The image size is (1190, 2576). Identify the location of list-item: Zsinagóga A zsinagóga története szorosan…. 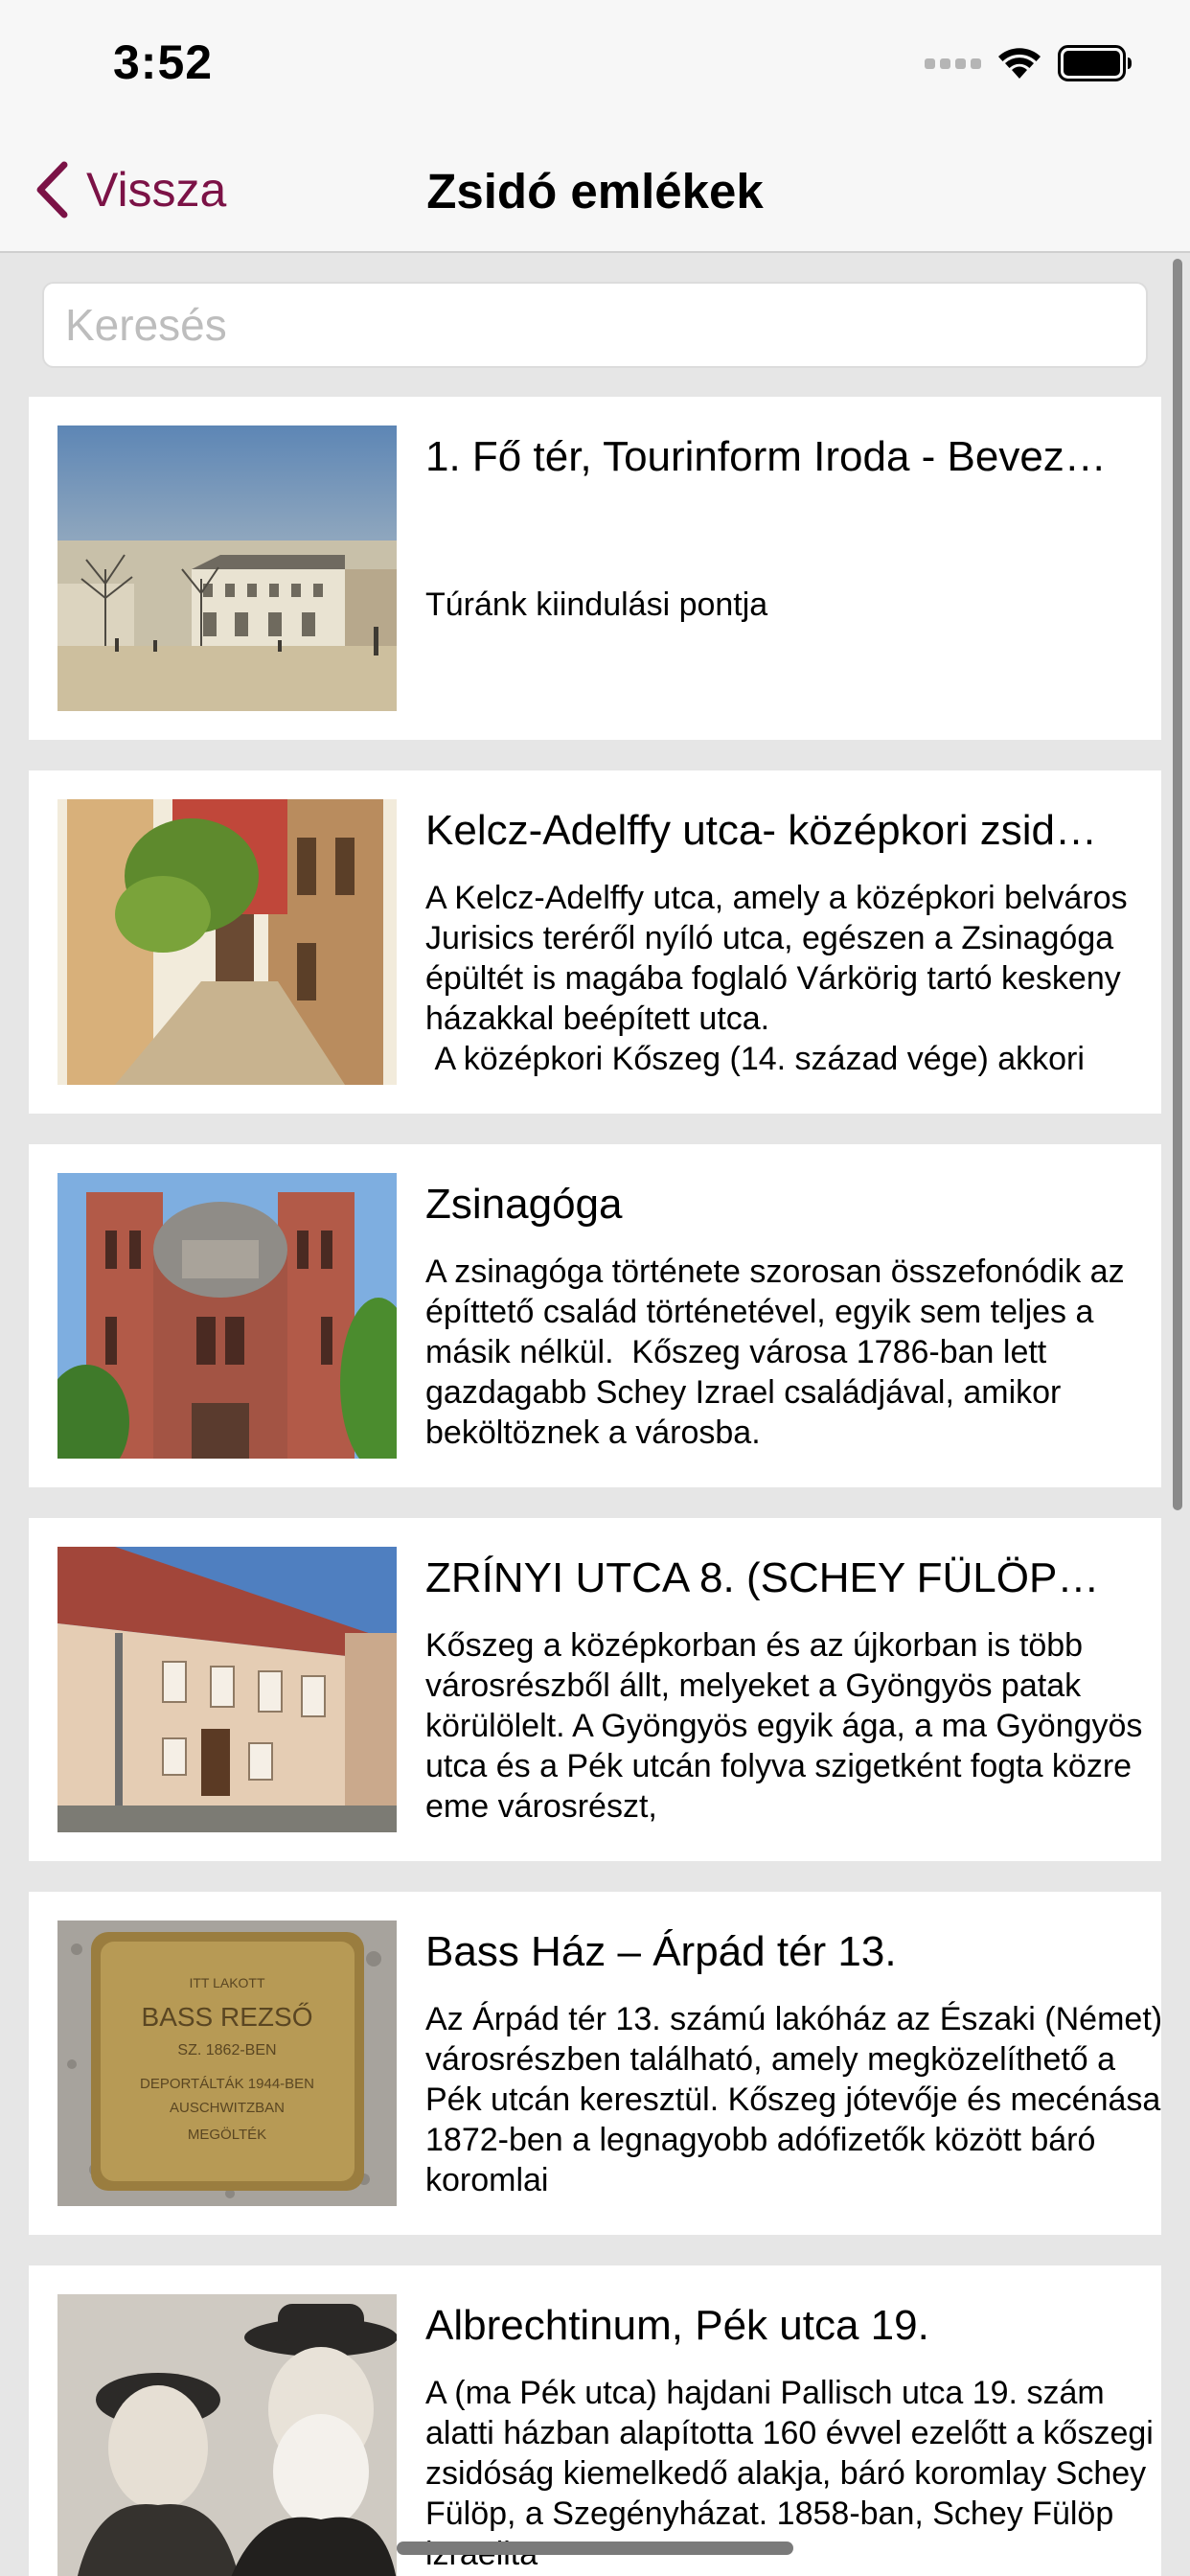
(595, 1315).